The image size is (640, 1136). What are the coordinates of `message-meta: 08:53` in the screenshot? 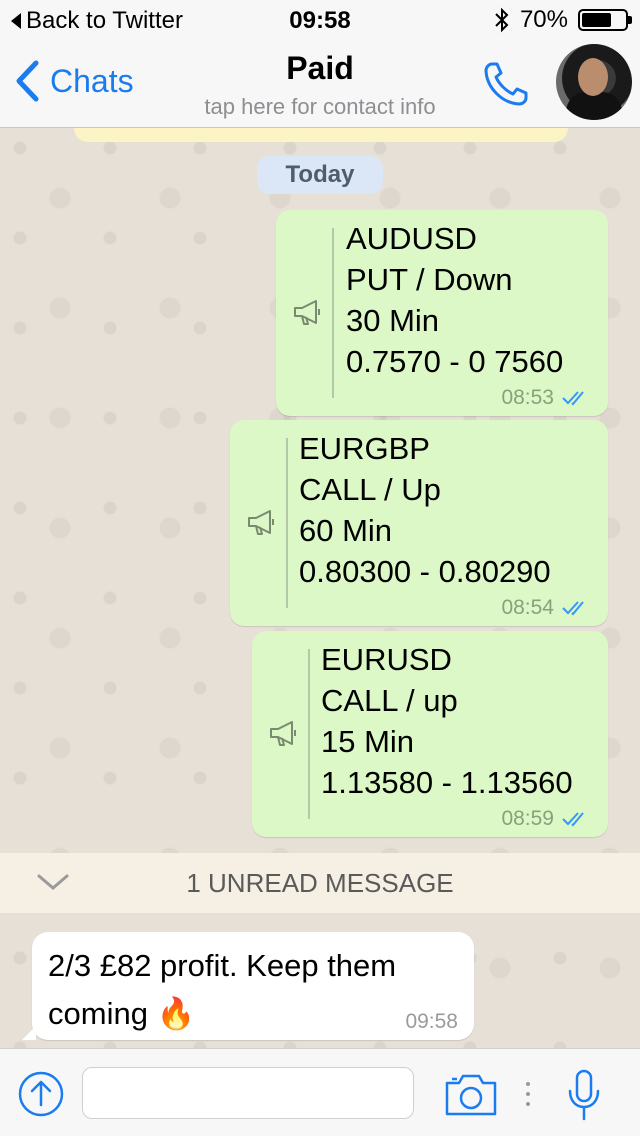 It's located at (546, 398).